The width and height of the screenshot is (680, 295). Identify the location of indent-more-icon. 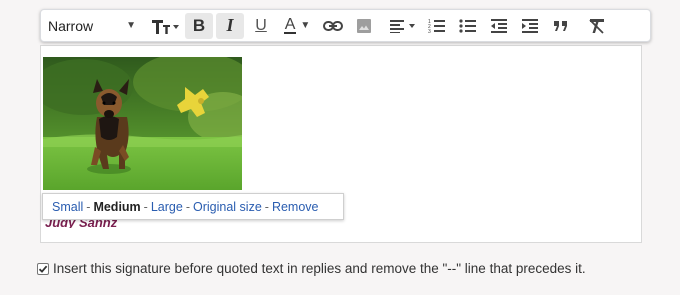
(530, 25).